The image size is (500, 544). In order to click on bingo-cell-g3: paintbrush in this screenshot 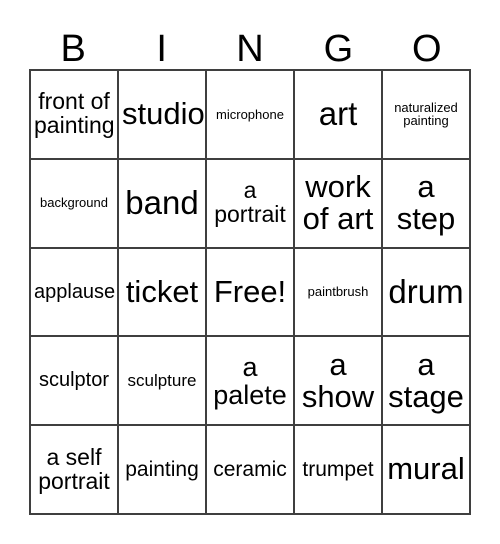, I will do `click(339, 293)`.